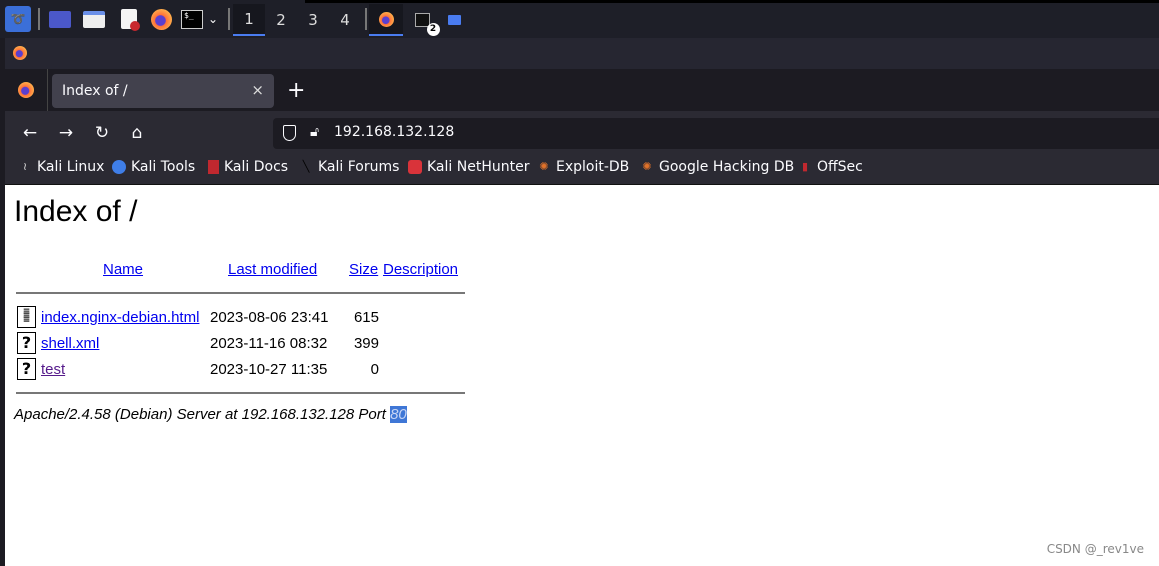 The height and width of the screenshot is (566, 1159). What do you see at coordinates (313, 20) in the screenshot?
I see `workspace-3: 3` at bounding box center [313, 20].